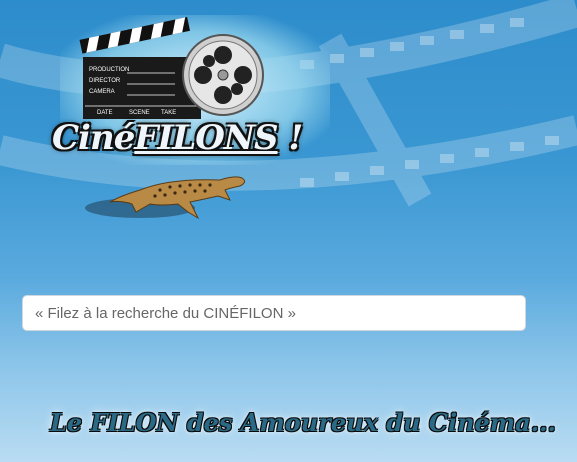 The height and width of the screenshot is (462, 577). I want to click on cheetah-icon, so click(165, 198).